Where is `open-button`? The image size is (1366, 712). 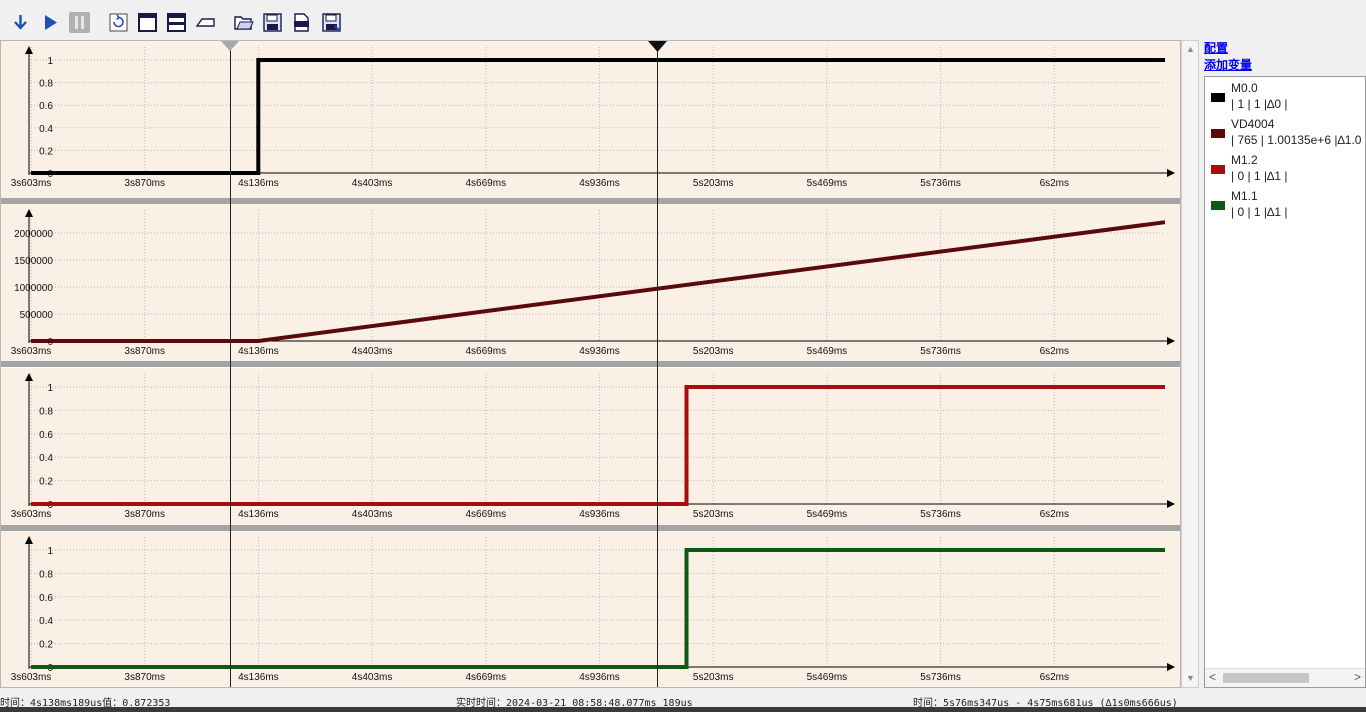
open-button is located at coordinates (243, 22).